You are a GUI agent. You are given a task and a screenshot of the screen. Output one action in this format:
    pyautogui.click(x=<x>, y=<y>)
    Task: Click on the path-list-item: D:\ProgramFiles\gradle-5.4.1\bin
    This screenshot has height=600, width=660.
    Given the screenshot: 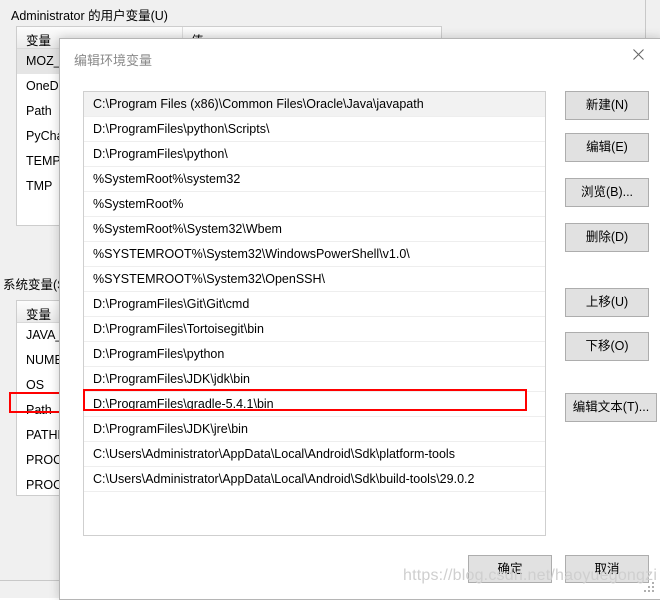 What is the action you would take?
    pyautogui.click(x=314, y=404)
    